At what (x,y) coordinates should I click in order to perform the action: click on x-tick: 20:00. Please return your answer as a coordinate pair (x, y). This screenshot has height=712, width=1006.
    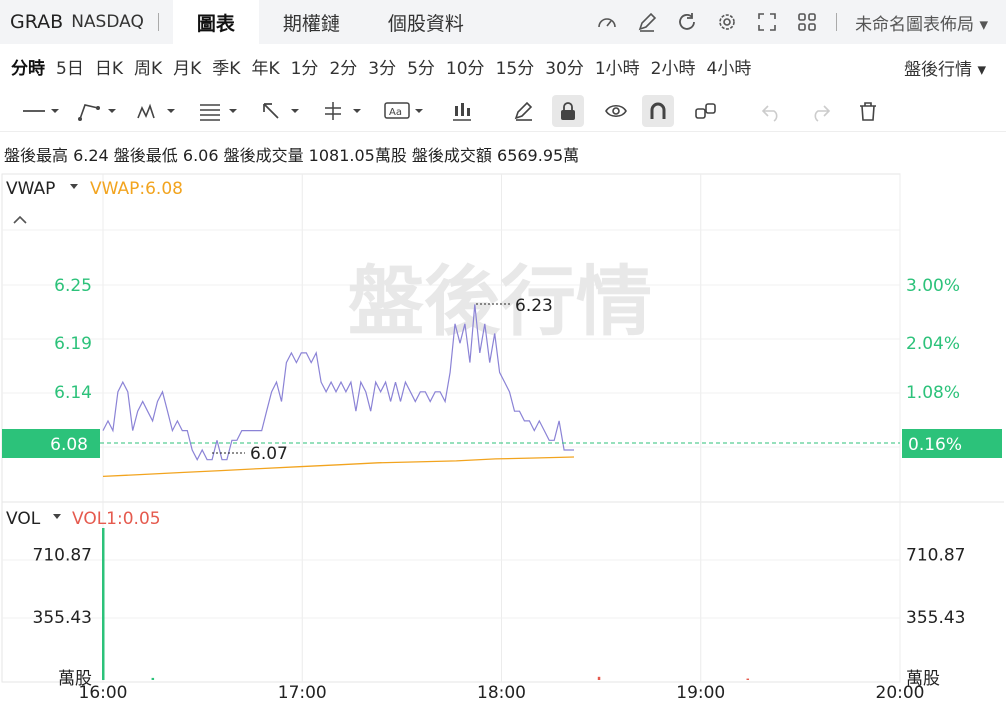
    Looking at the image, I should click on (900, 693).